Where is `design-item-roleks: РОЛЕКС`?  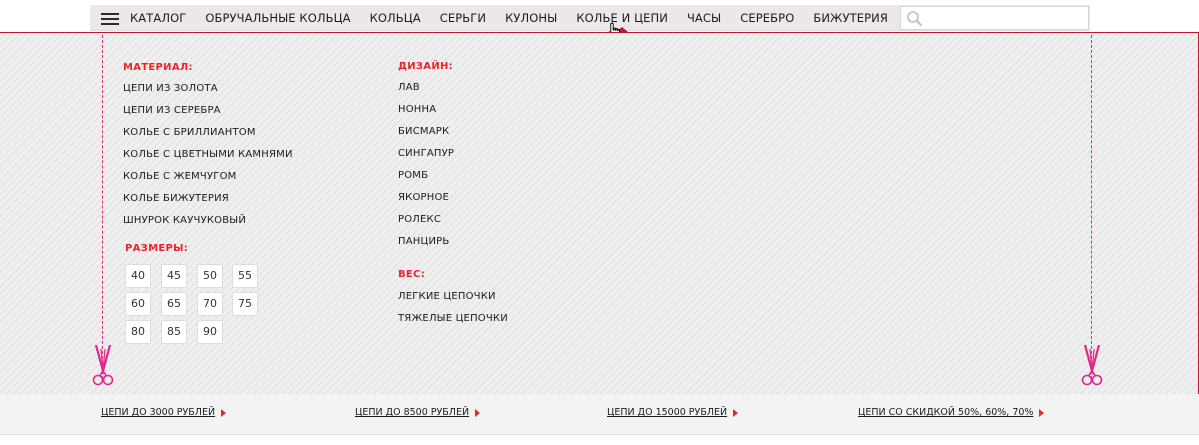
design-item-roleks: РОЛЕКС is located at coordinates (426, 224).